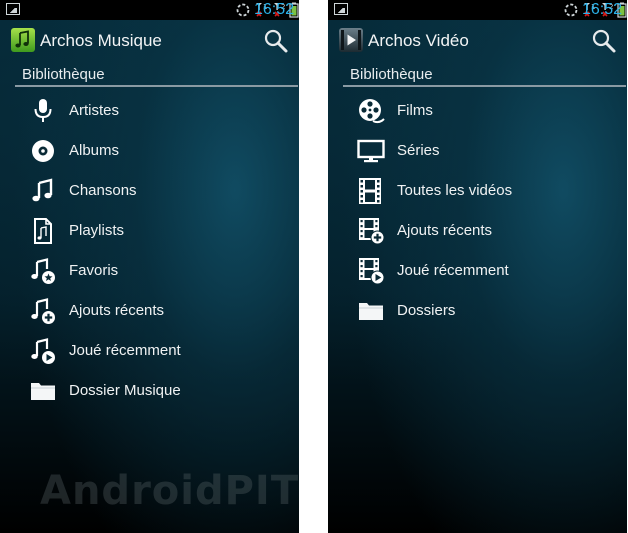 The height and width of the screenshot is (533, 628). Describe the element at coordinates (43, 151) in the screenshot. I see `disc-icon` at that location.